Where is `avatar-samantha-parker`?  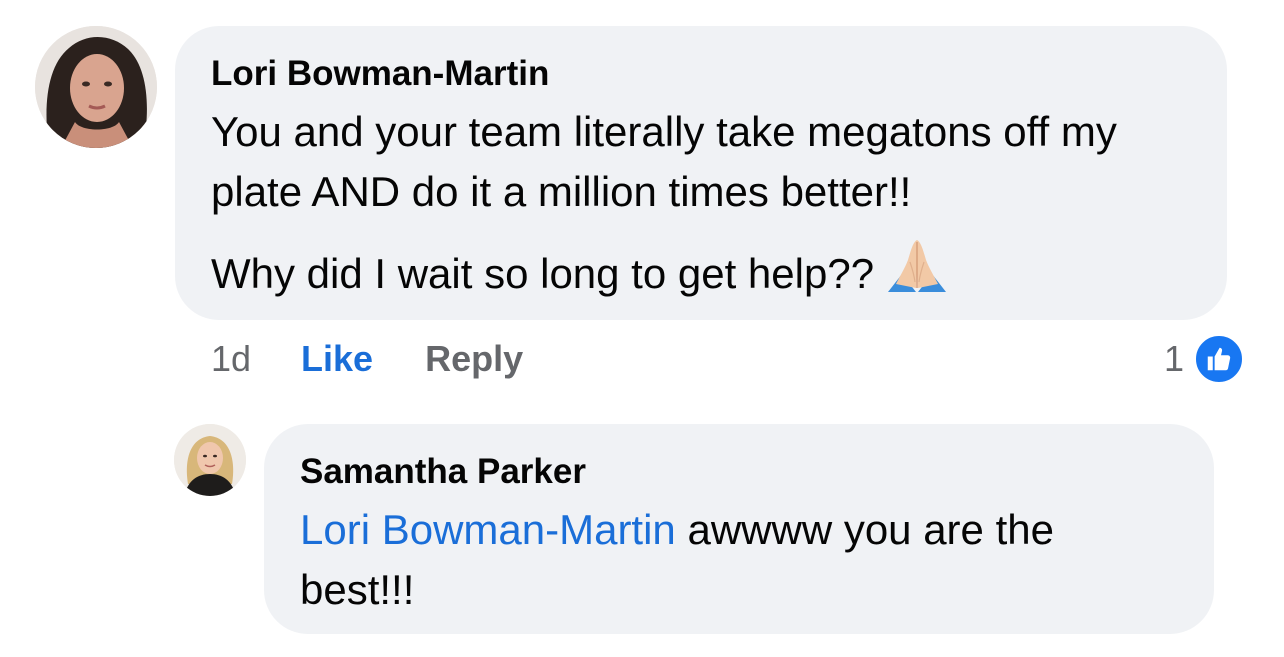
avatar-samantha-parker is located at coordinates (210, 460).